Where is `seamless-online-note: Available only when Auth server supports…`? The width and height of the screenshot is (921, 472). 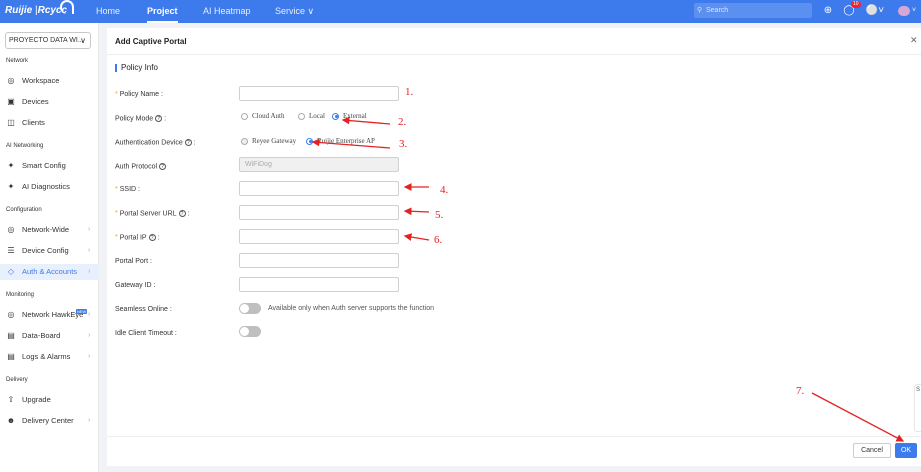 seamless-online-note: Available only when Auth server supports… is located at coordinates (351, 308).